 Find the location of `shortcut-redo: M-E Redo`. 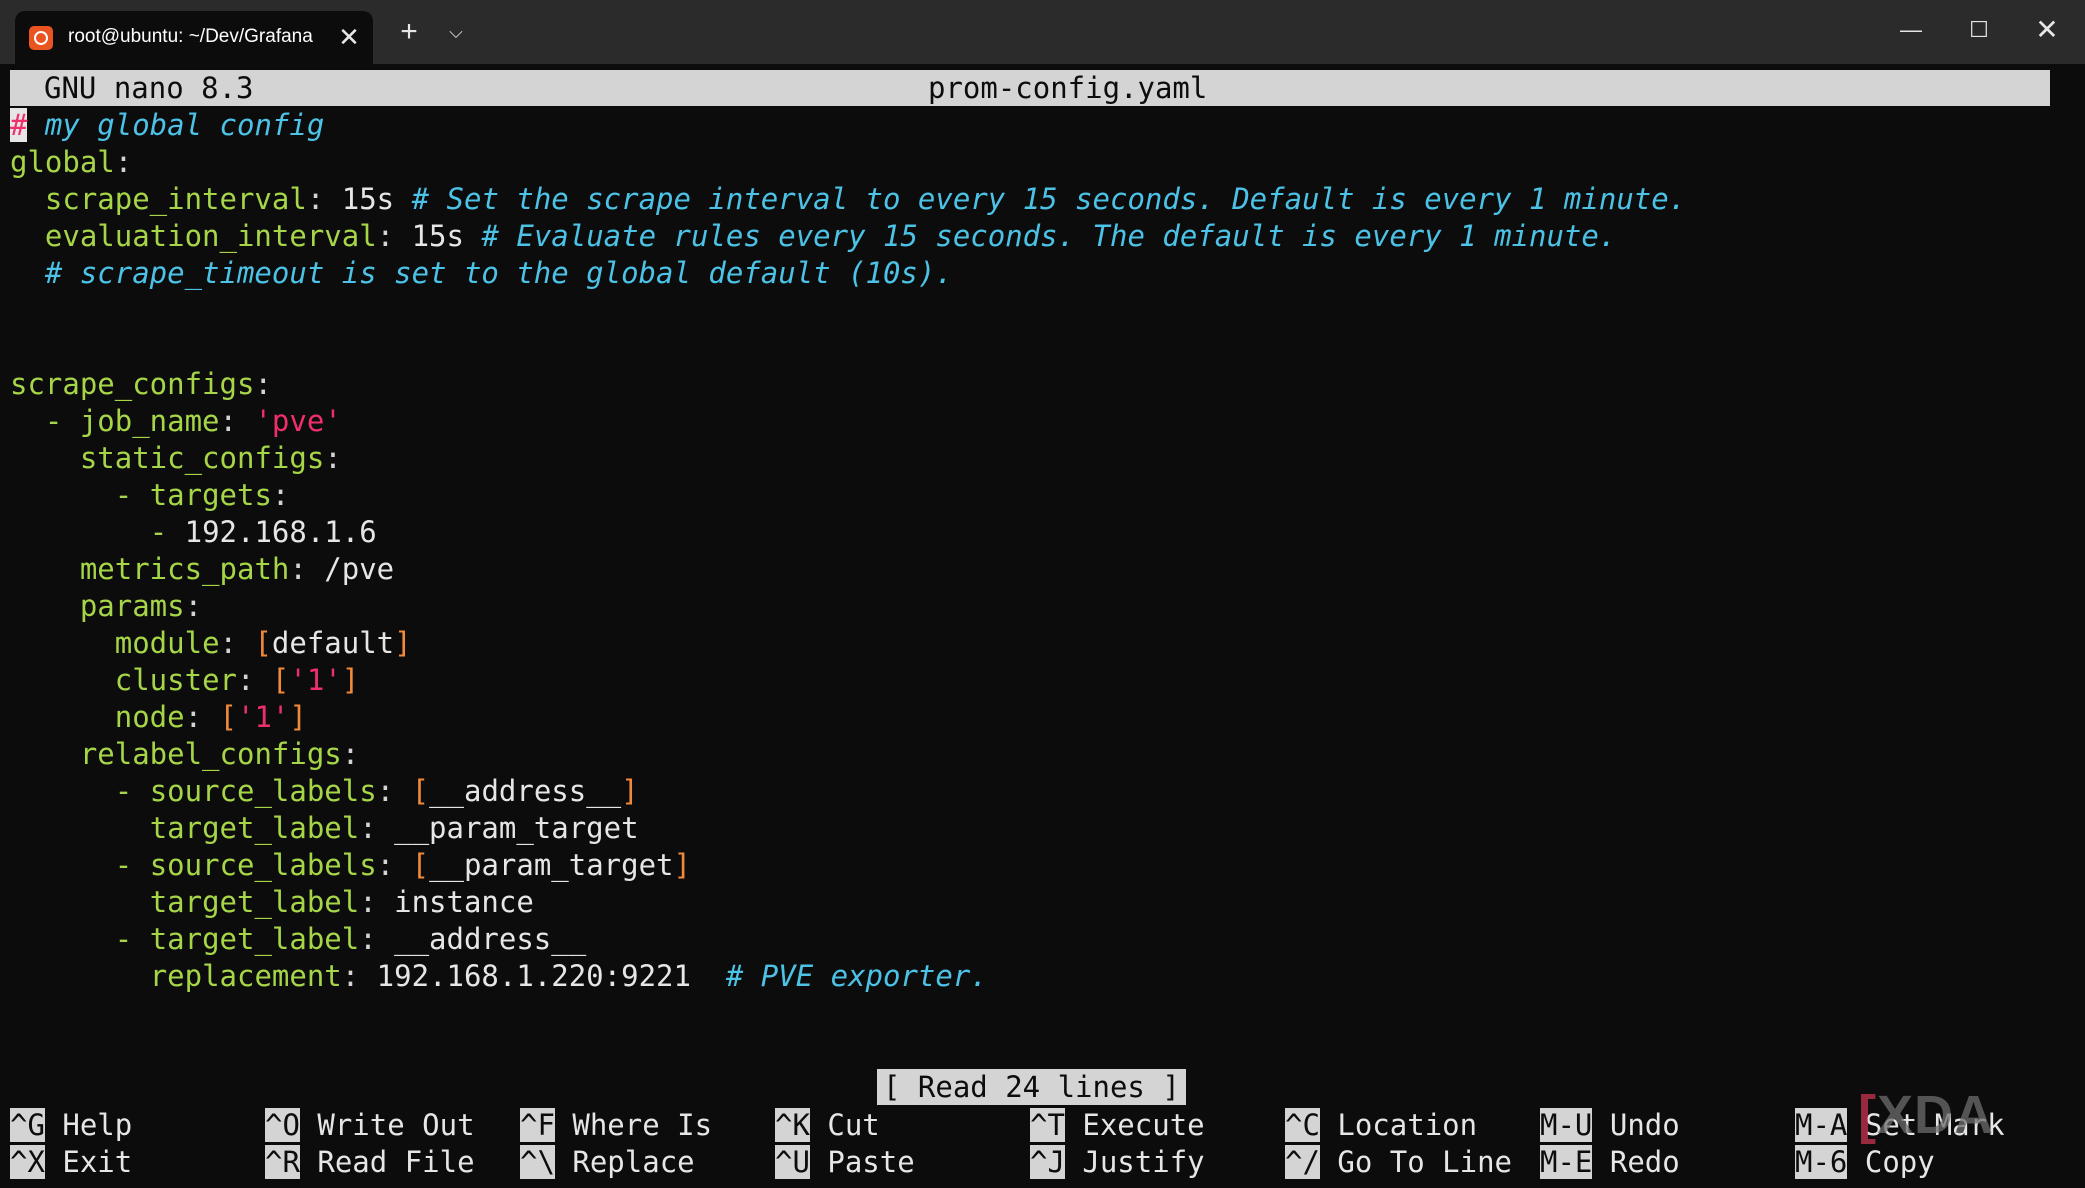

shortcut-redo: M-E Redo is located at coordinates (1610, 1162).